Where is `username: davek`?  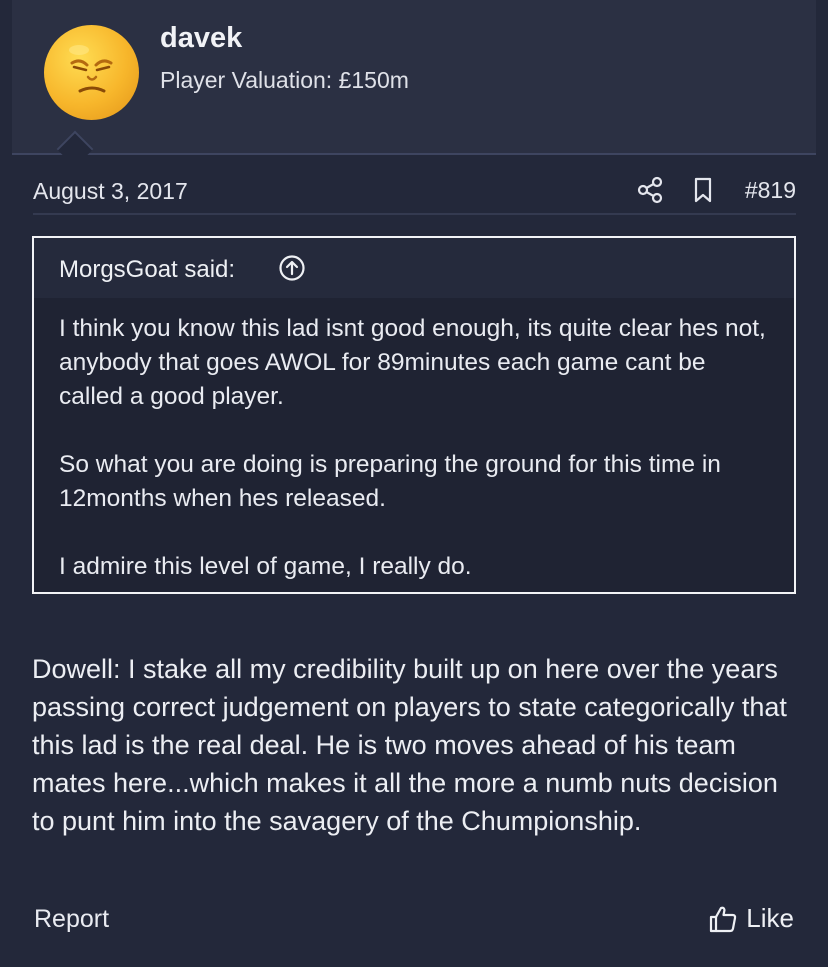
username: davek is located at coordinates (201, 38).